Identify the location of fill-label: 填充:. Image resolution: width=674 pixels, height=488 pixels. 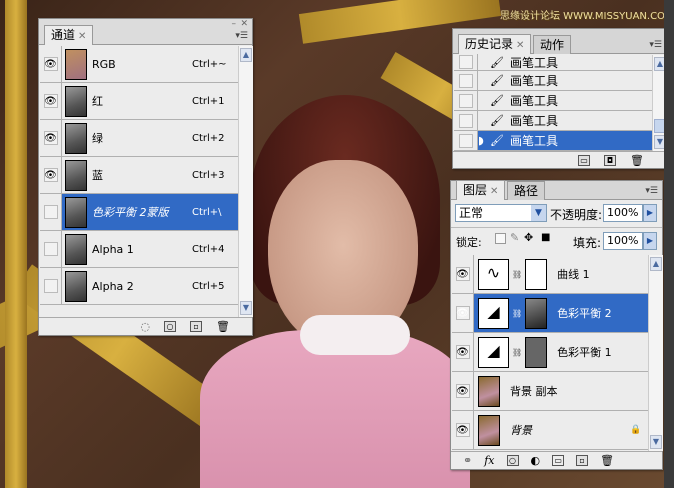
(587, 243).